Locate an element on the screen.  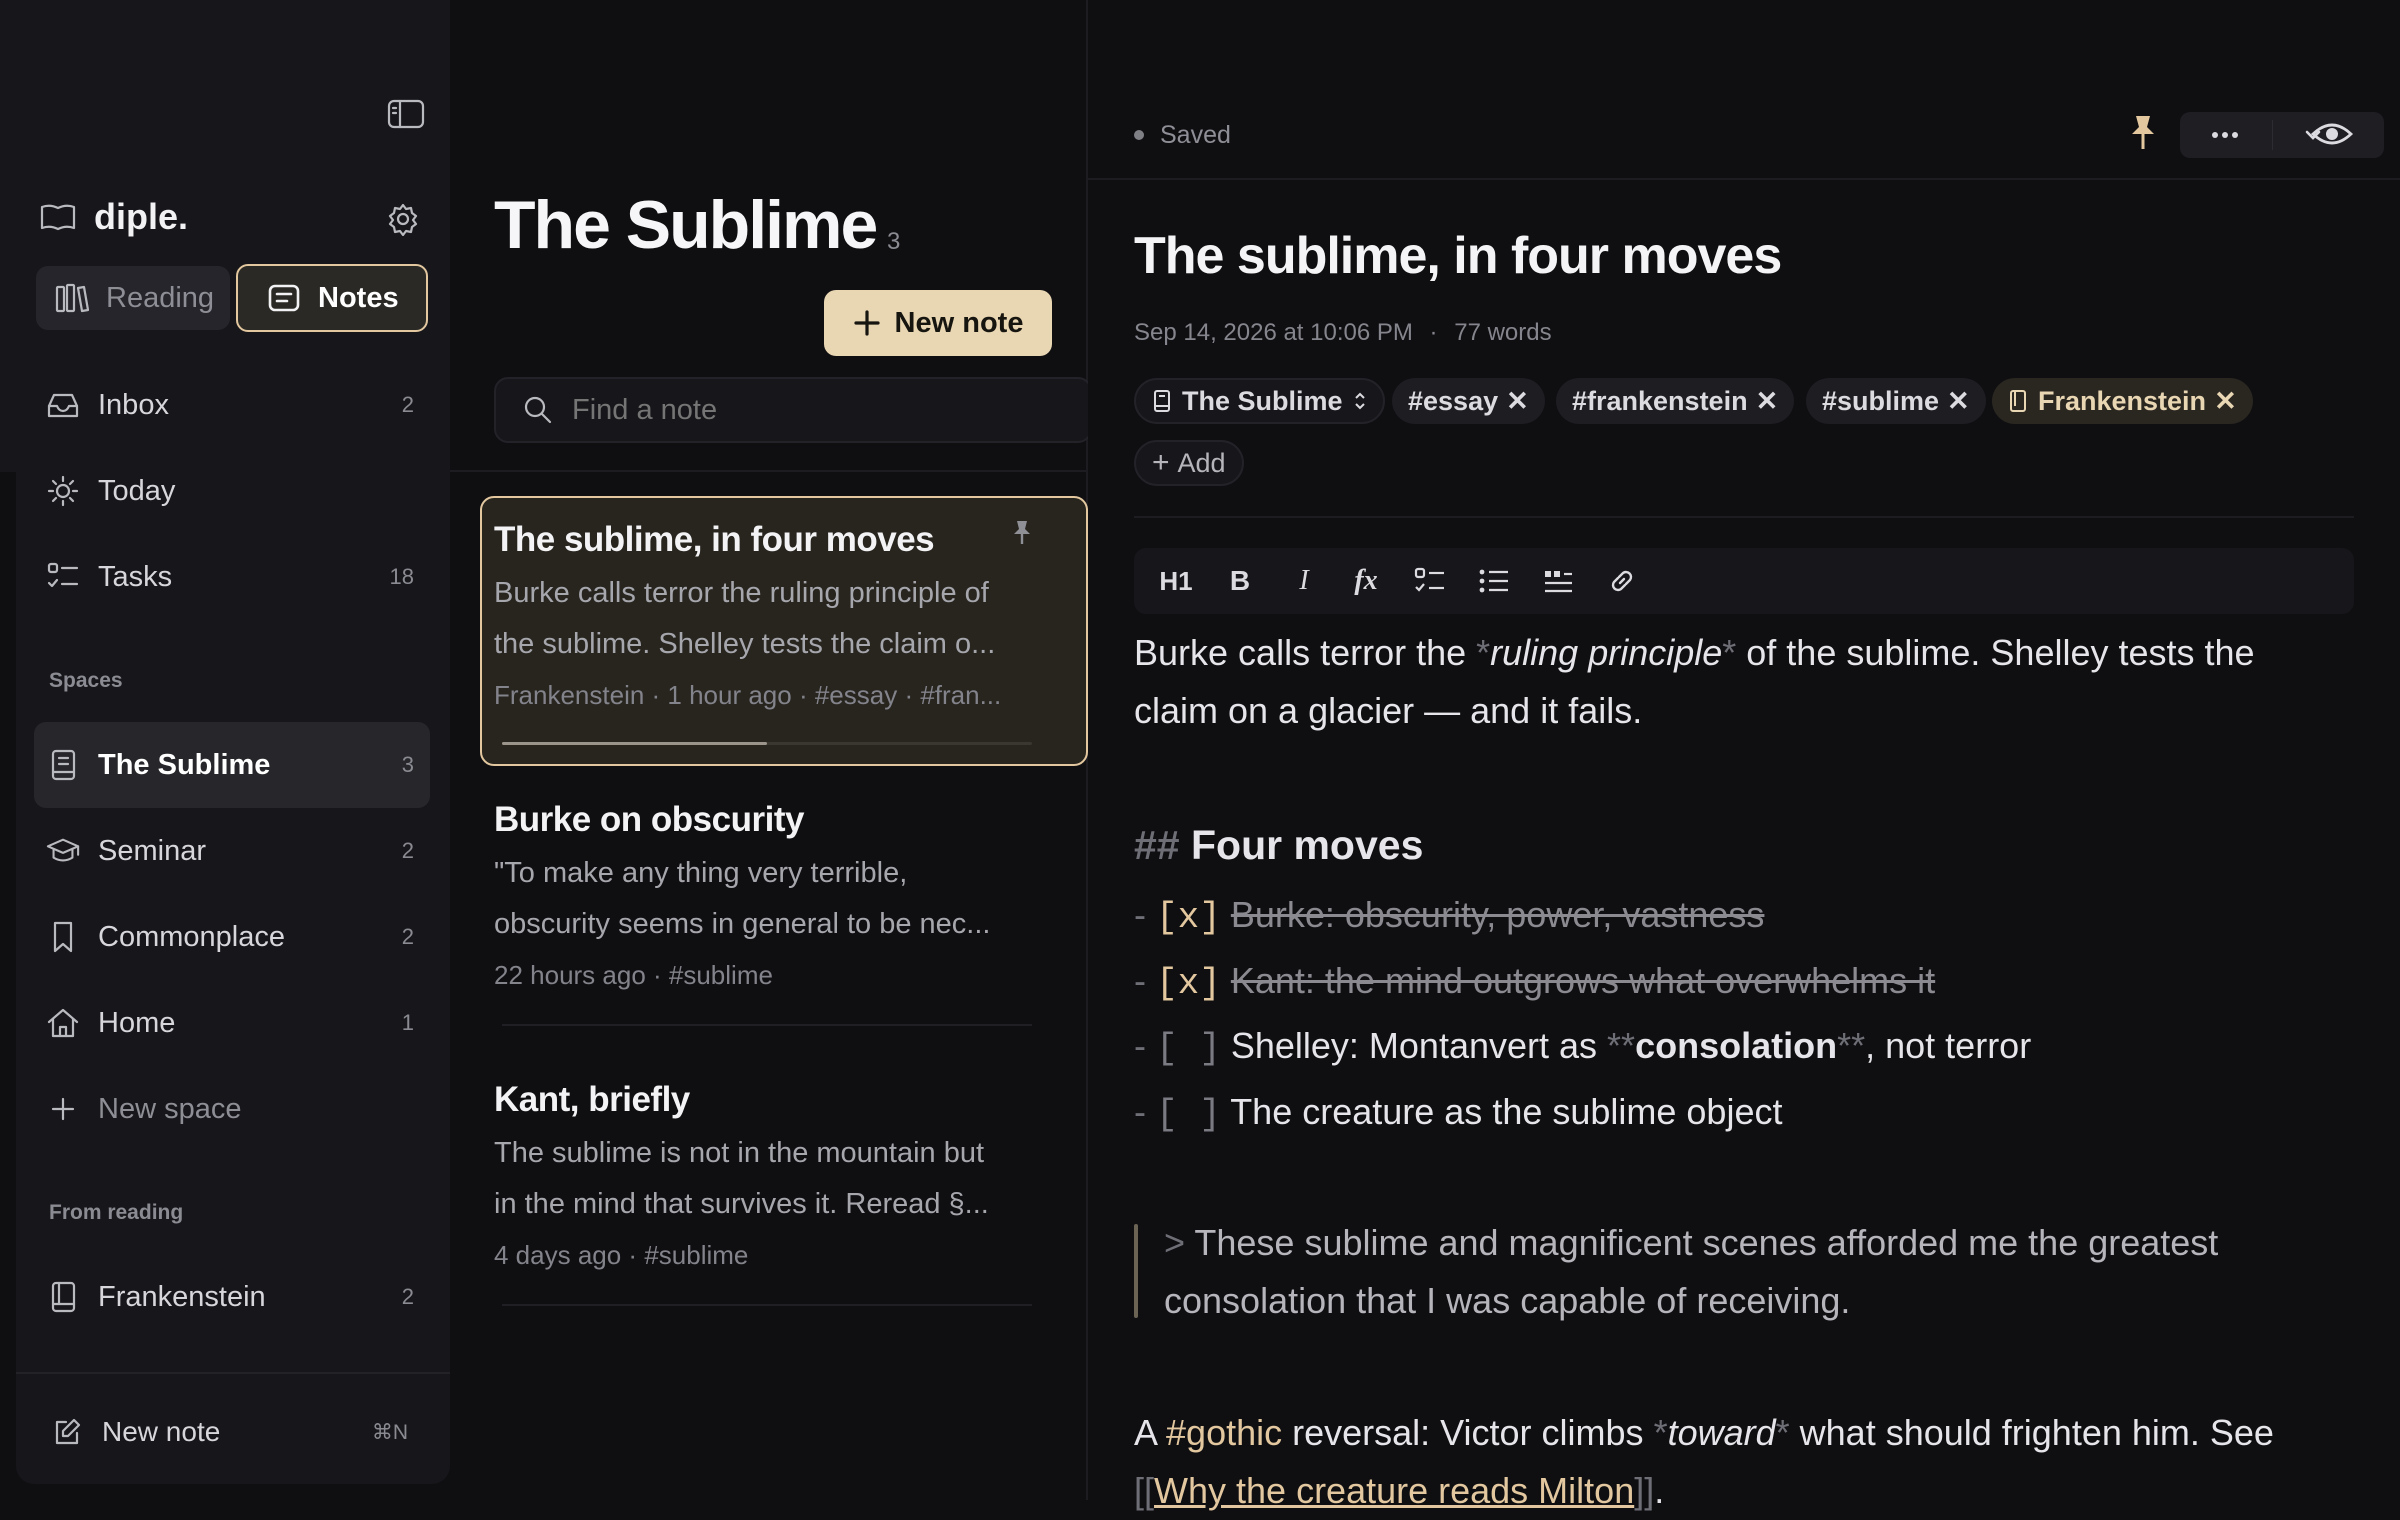
tag-chip-essay: #essay ✕ is located at coordinates (1468, 401).